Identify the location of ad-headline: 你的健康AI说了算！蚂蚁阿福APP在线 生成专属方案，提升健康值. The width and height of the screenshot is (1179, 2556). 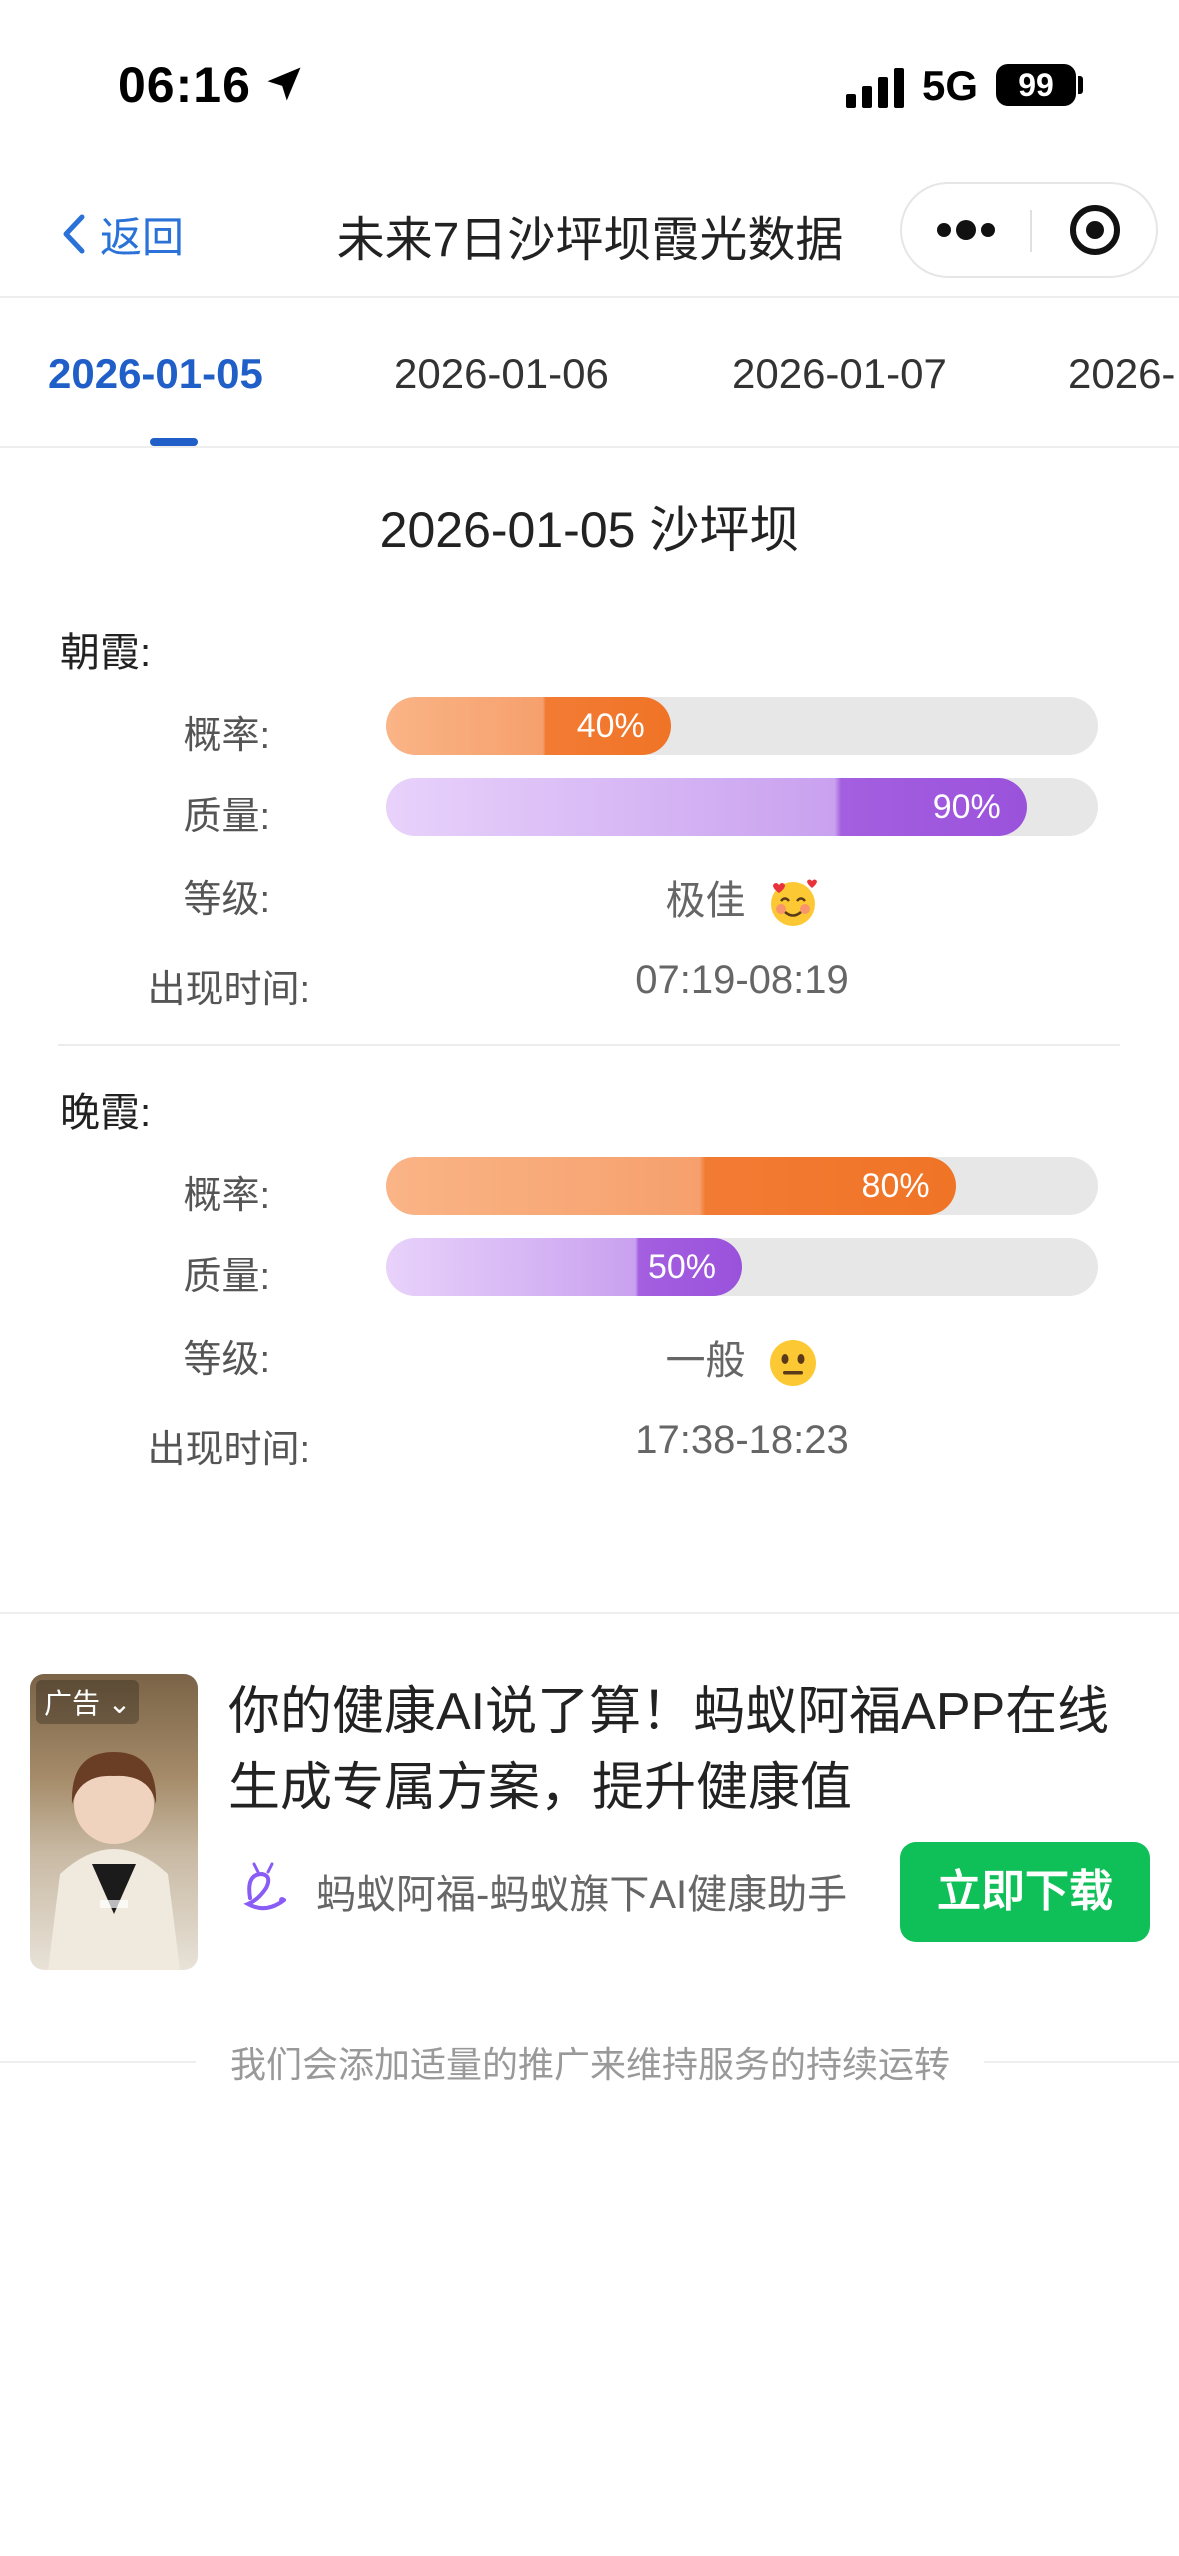
(688, 1750).